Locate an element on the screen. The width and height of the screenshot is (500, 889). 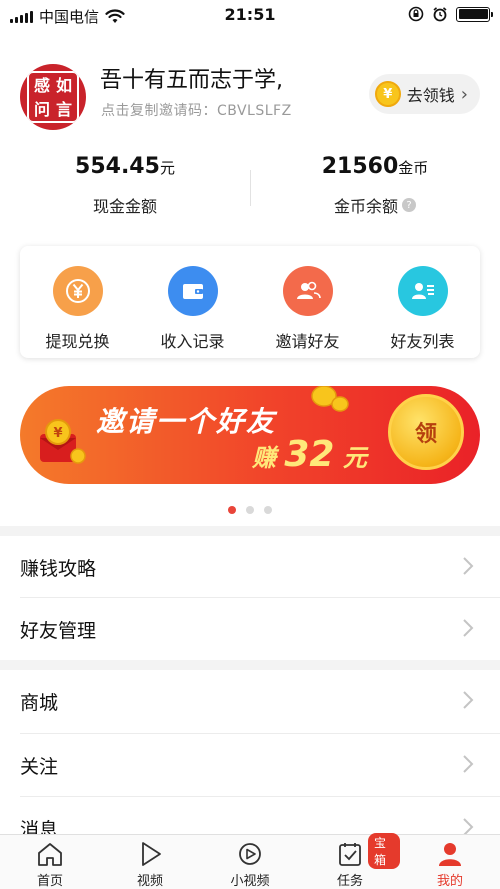
tab-label: 我的 is located at coordinates (449, 881).